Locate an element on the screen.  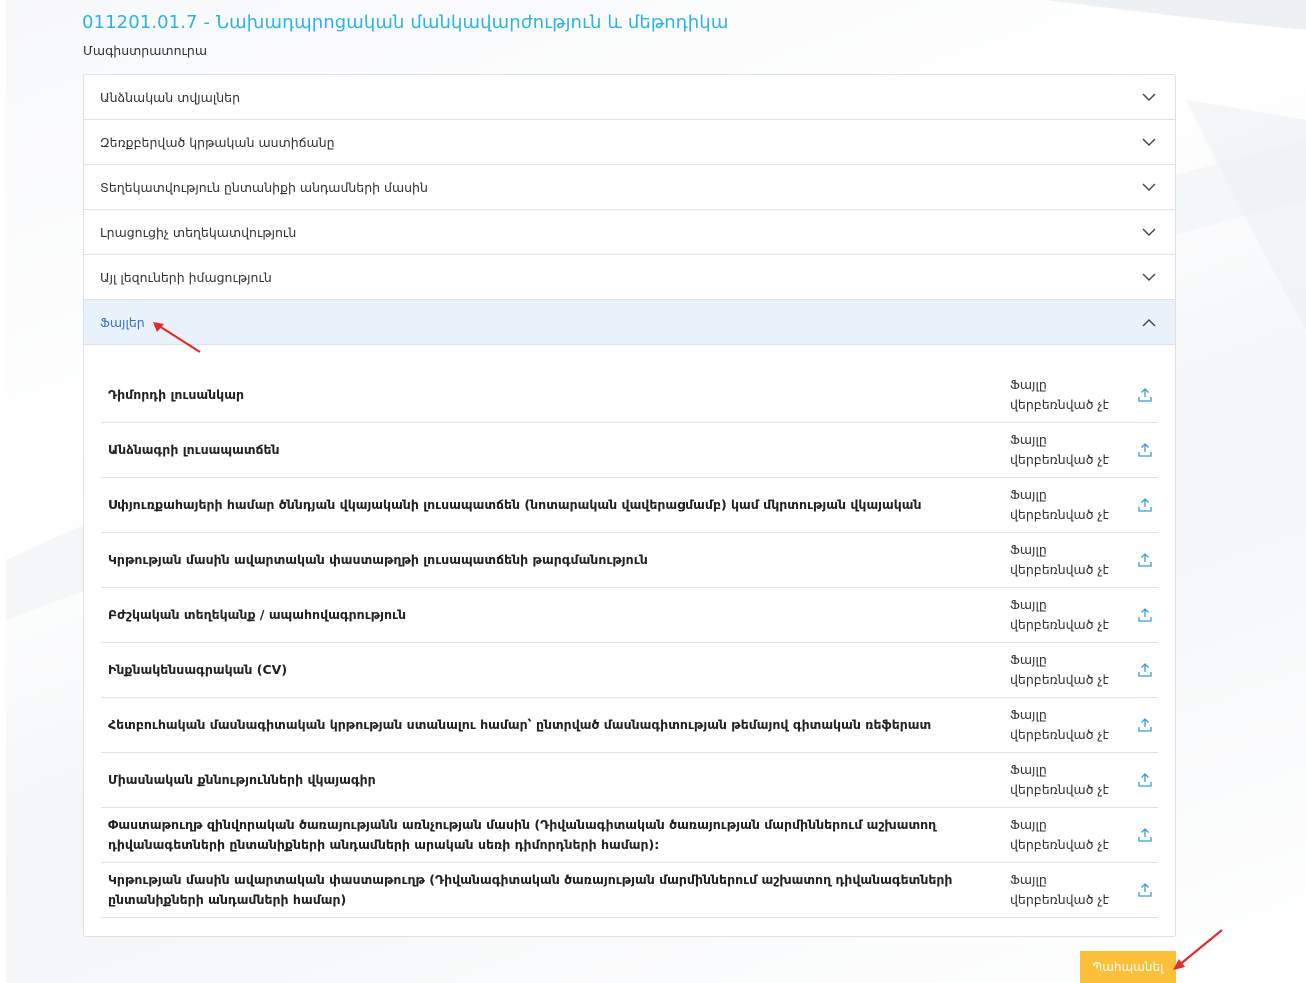
section-label: Լրացուցիչ տեղեկատվություն is located at coordinates (198, 232).